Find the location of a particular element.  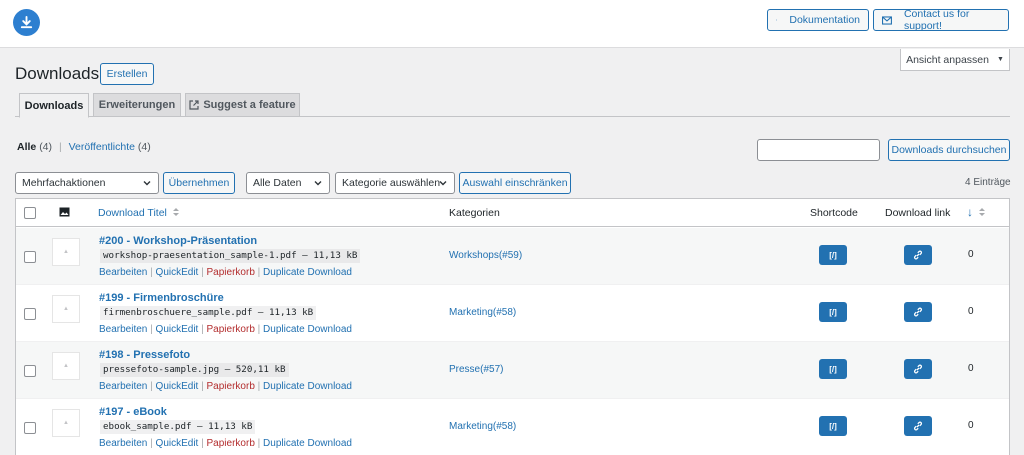

documentation-label: Dokumentation is located at coordinates (824, 20).